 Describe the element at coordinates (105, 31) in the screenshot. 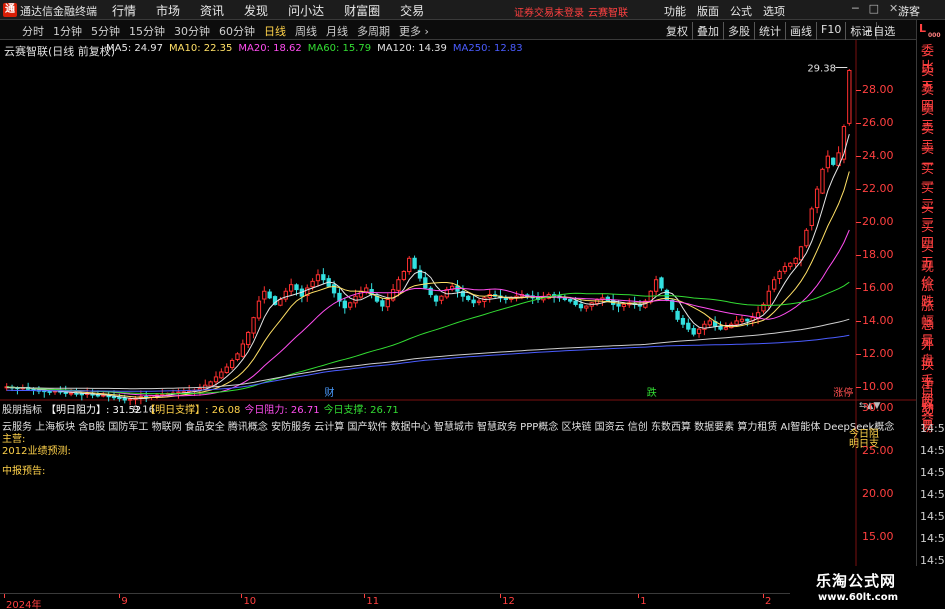

I see `period-tab-2: 5分钟` at that location.